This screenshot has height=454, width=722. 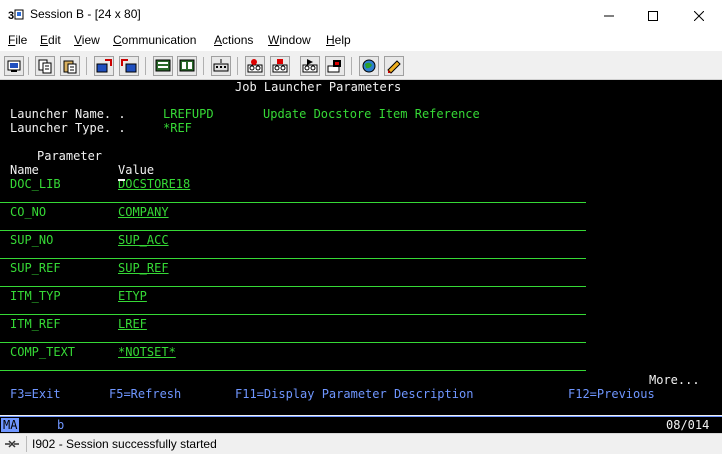 What do you see at coordinates (24, 170) in the screenshot?
I see `column-name-header: Name` at bounding box center [24, 170].